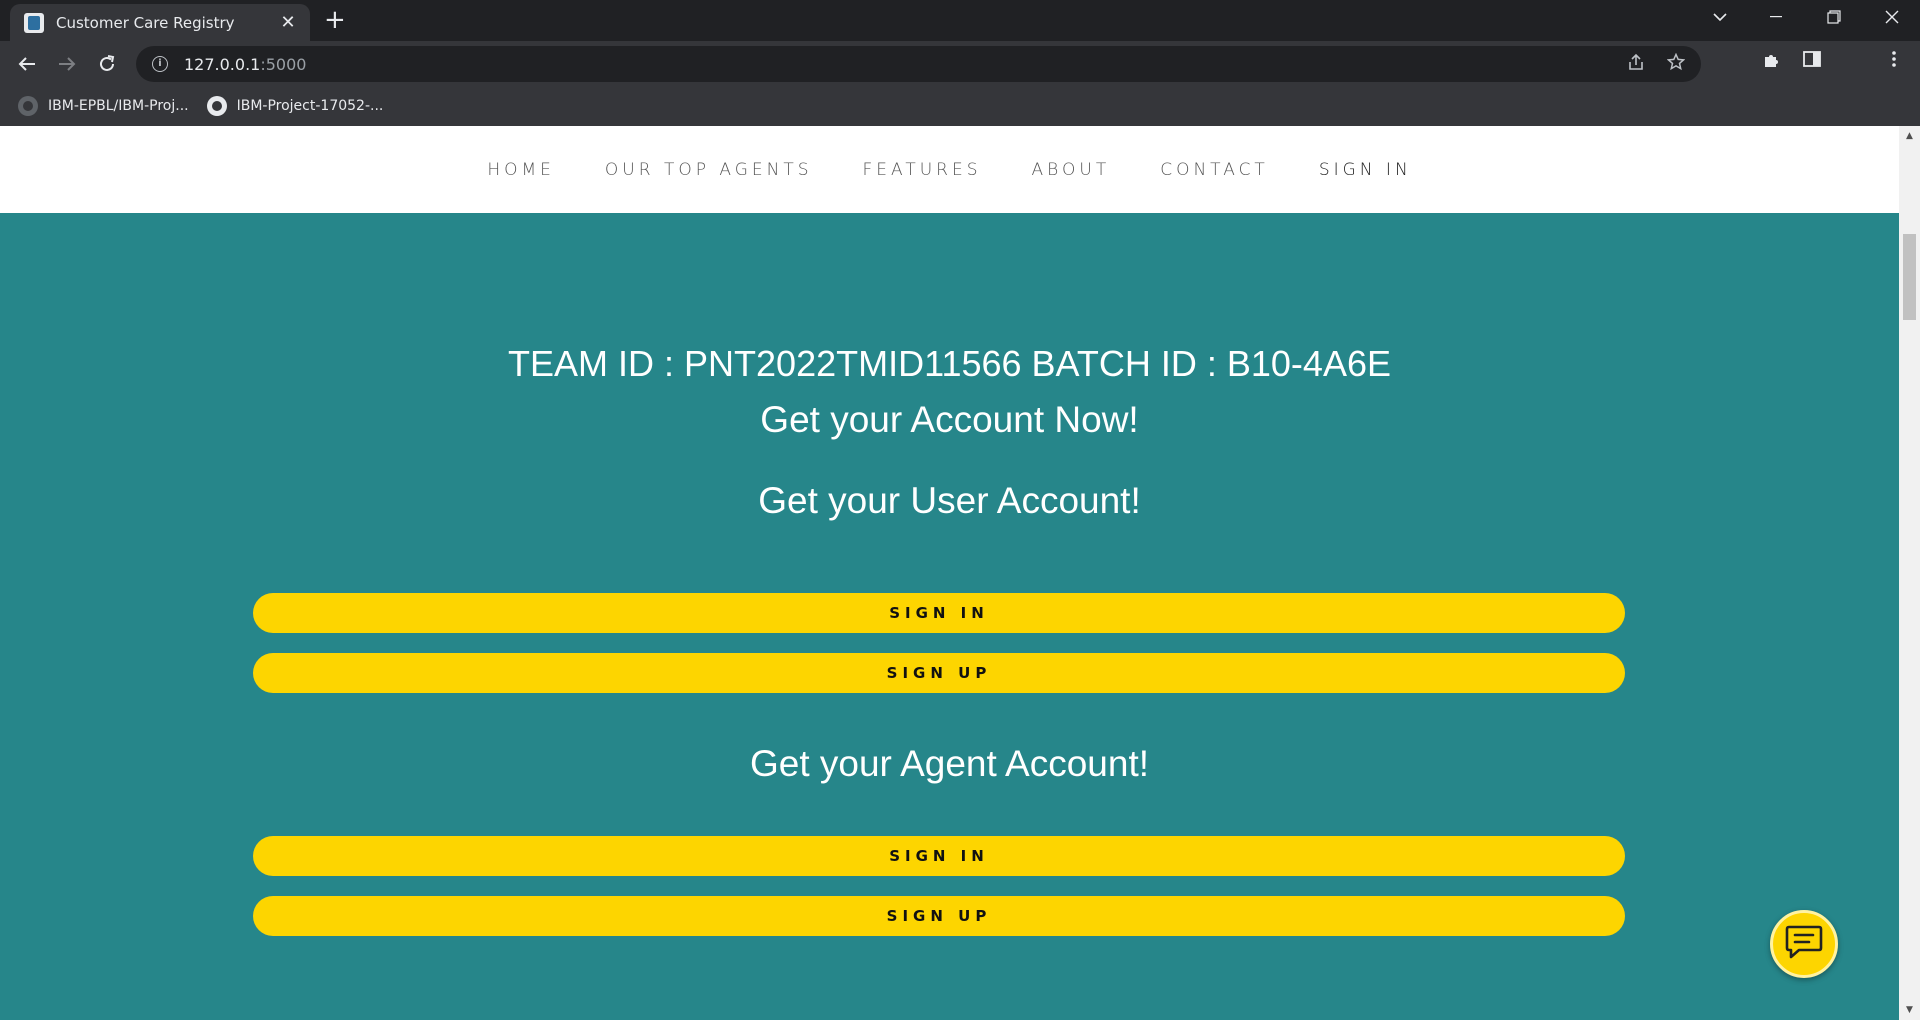  What do you see at coordinates (1720, 17) in the screenshot?
I see `tab-search-icon` at bounding box center [1720, 17].